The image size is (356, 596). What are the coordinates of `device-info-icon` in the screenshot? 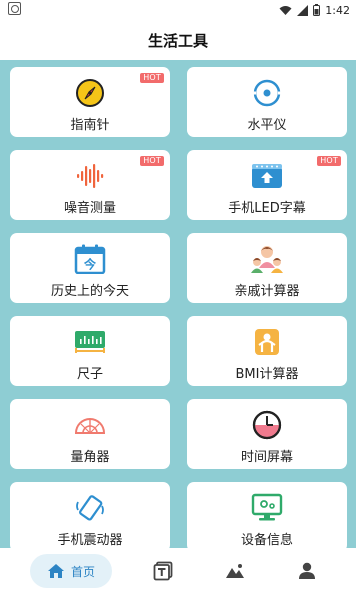 It's located at (267, 508).